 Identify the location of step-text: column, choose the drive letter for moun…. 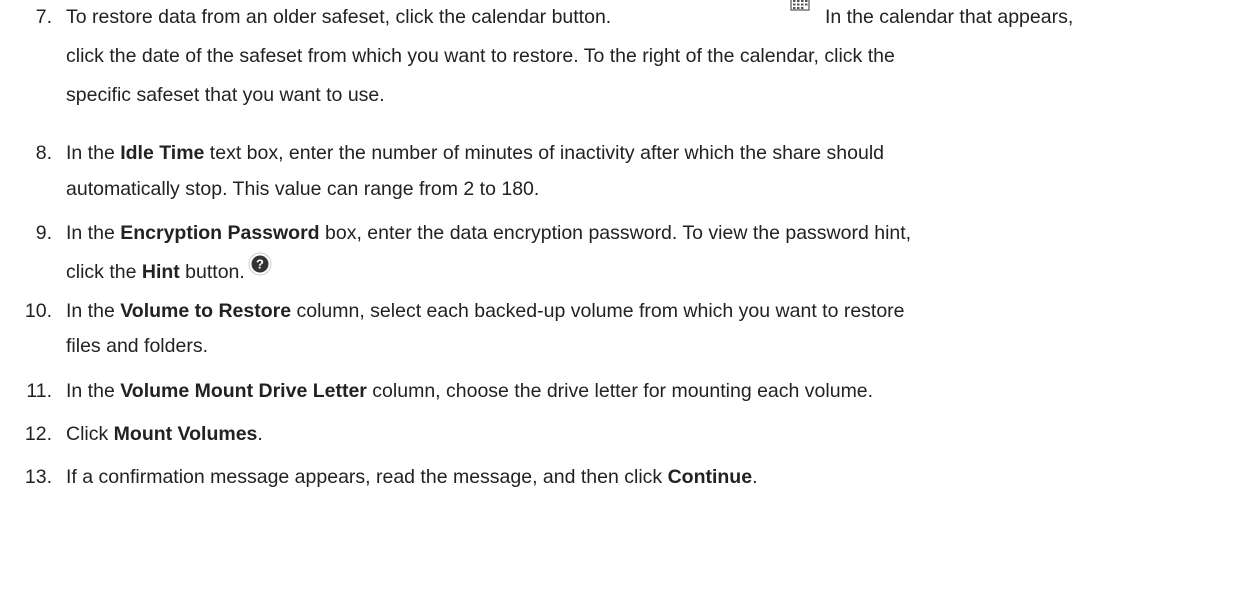
(620, 391).